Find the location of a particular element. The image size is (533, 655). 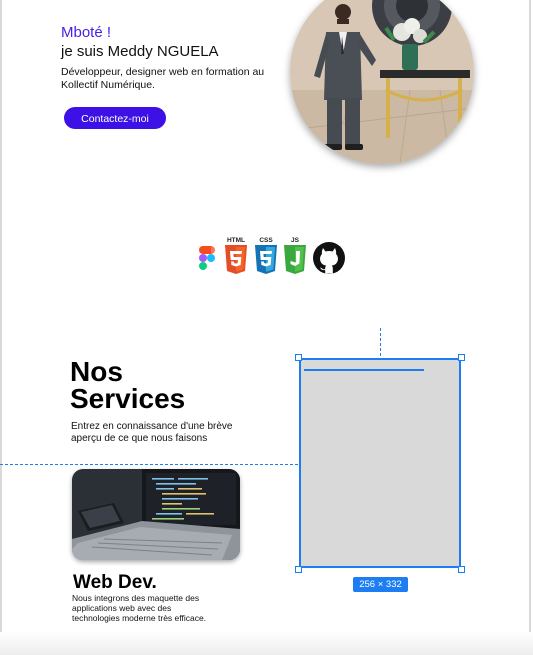

frame-edge-bottom is located at coordinates (266, 643).